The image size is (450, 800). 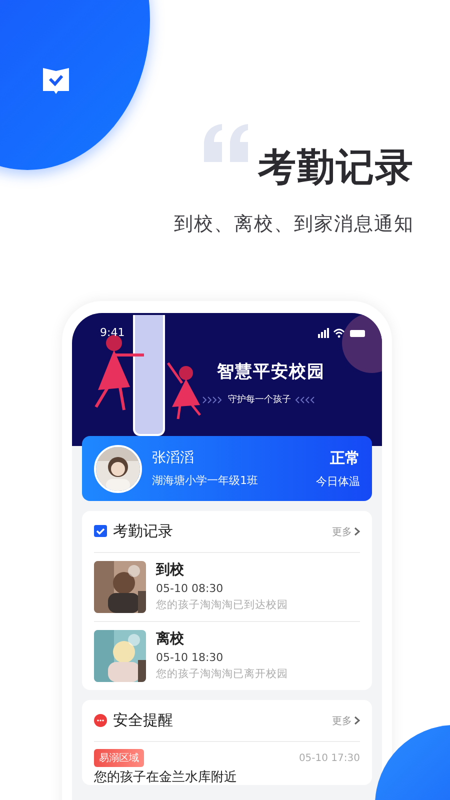 I want to click on page-subtitle: 到校、离校、到家消息通知, so click(x=294, y=224).